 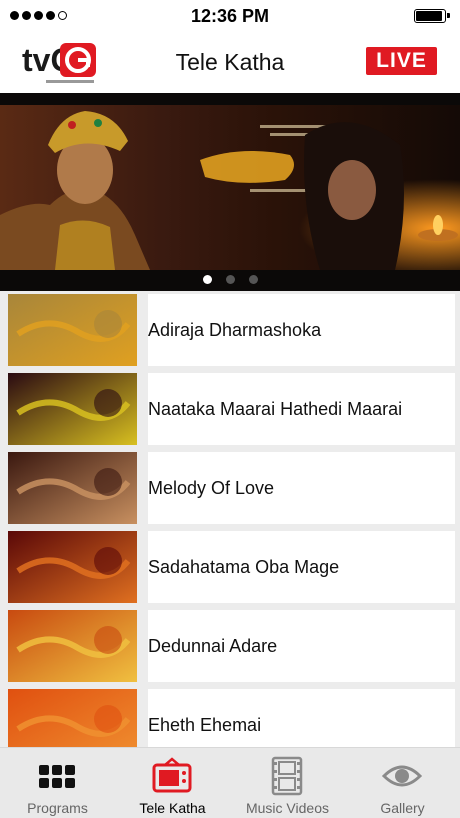 I want to click on list-item: Adiraja Dharmashoka, so click(x=230, y=329).